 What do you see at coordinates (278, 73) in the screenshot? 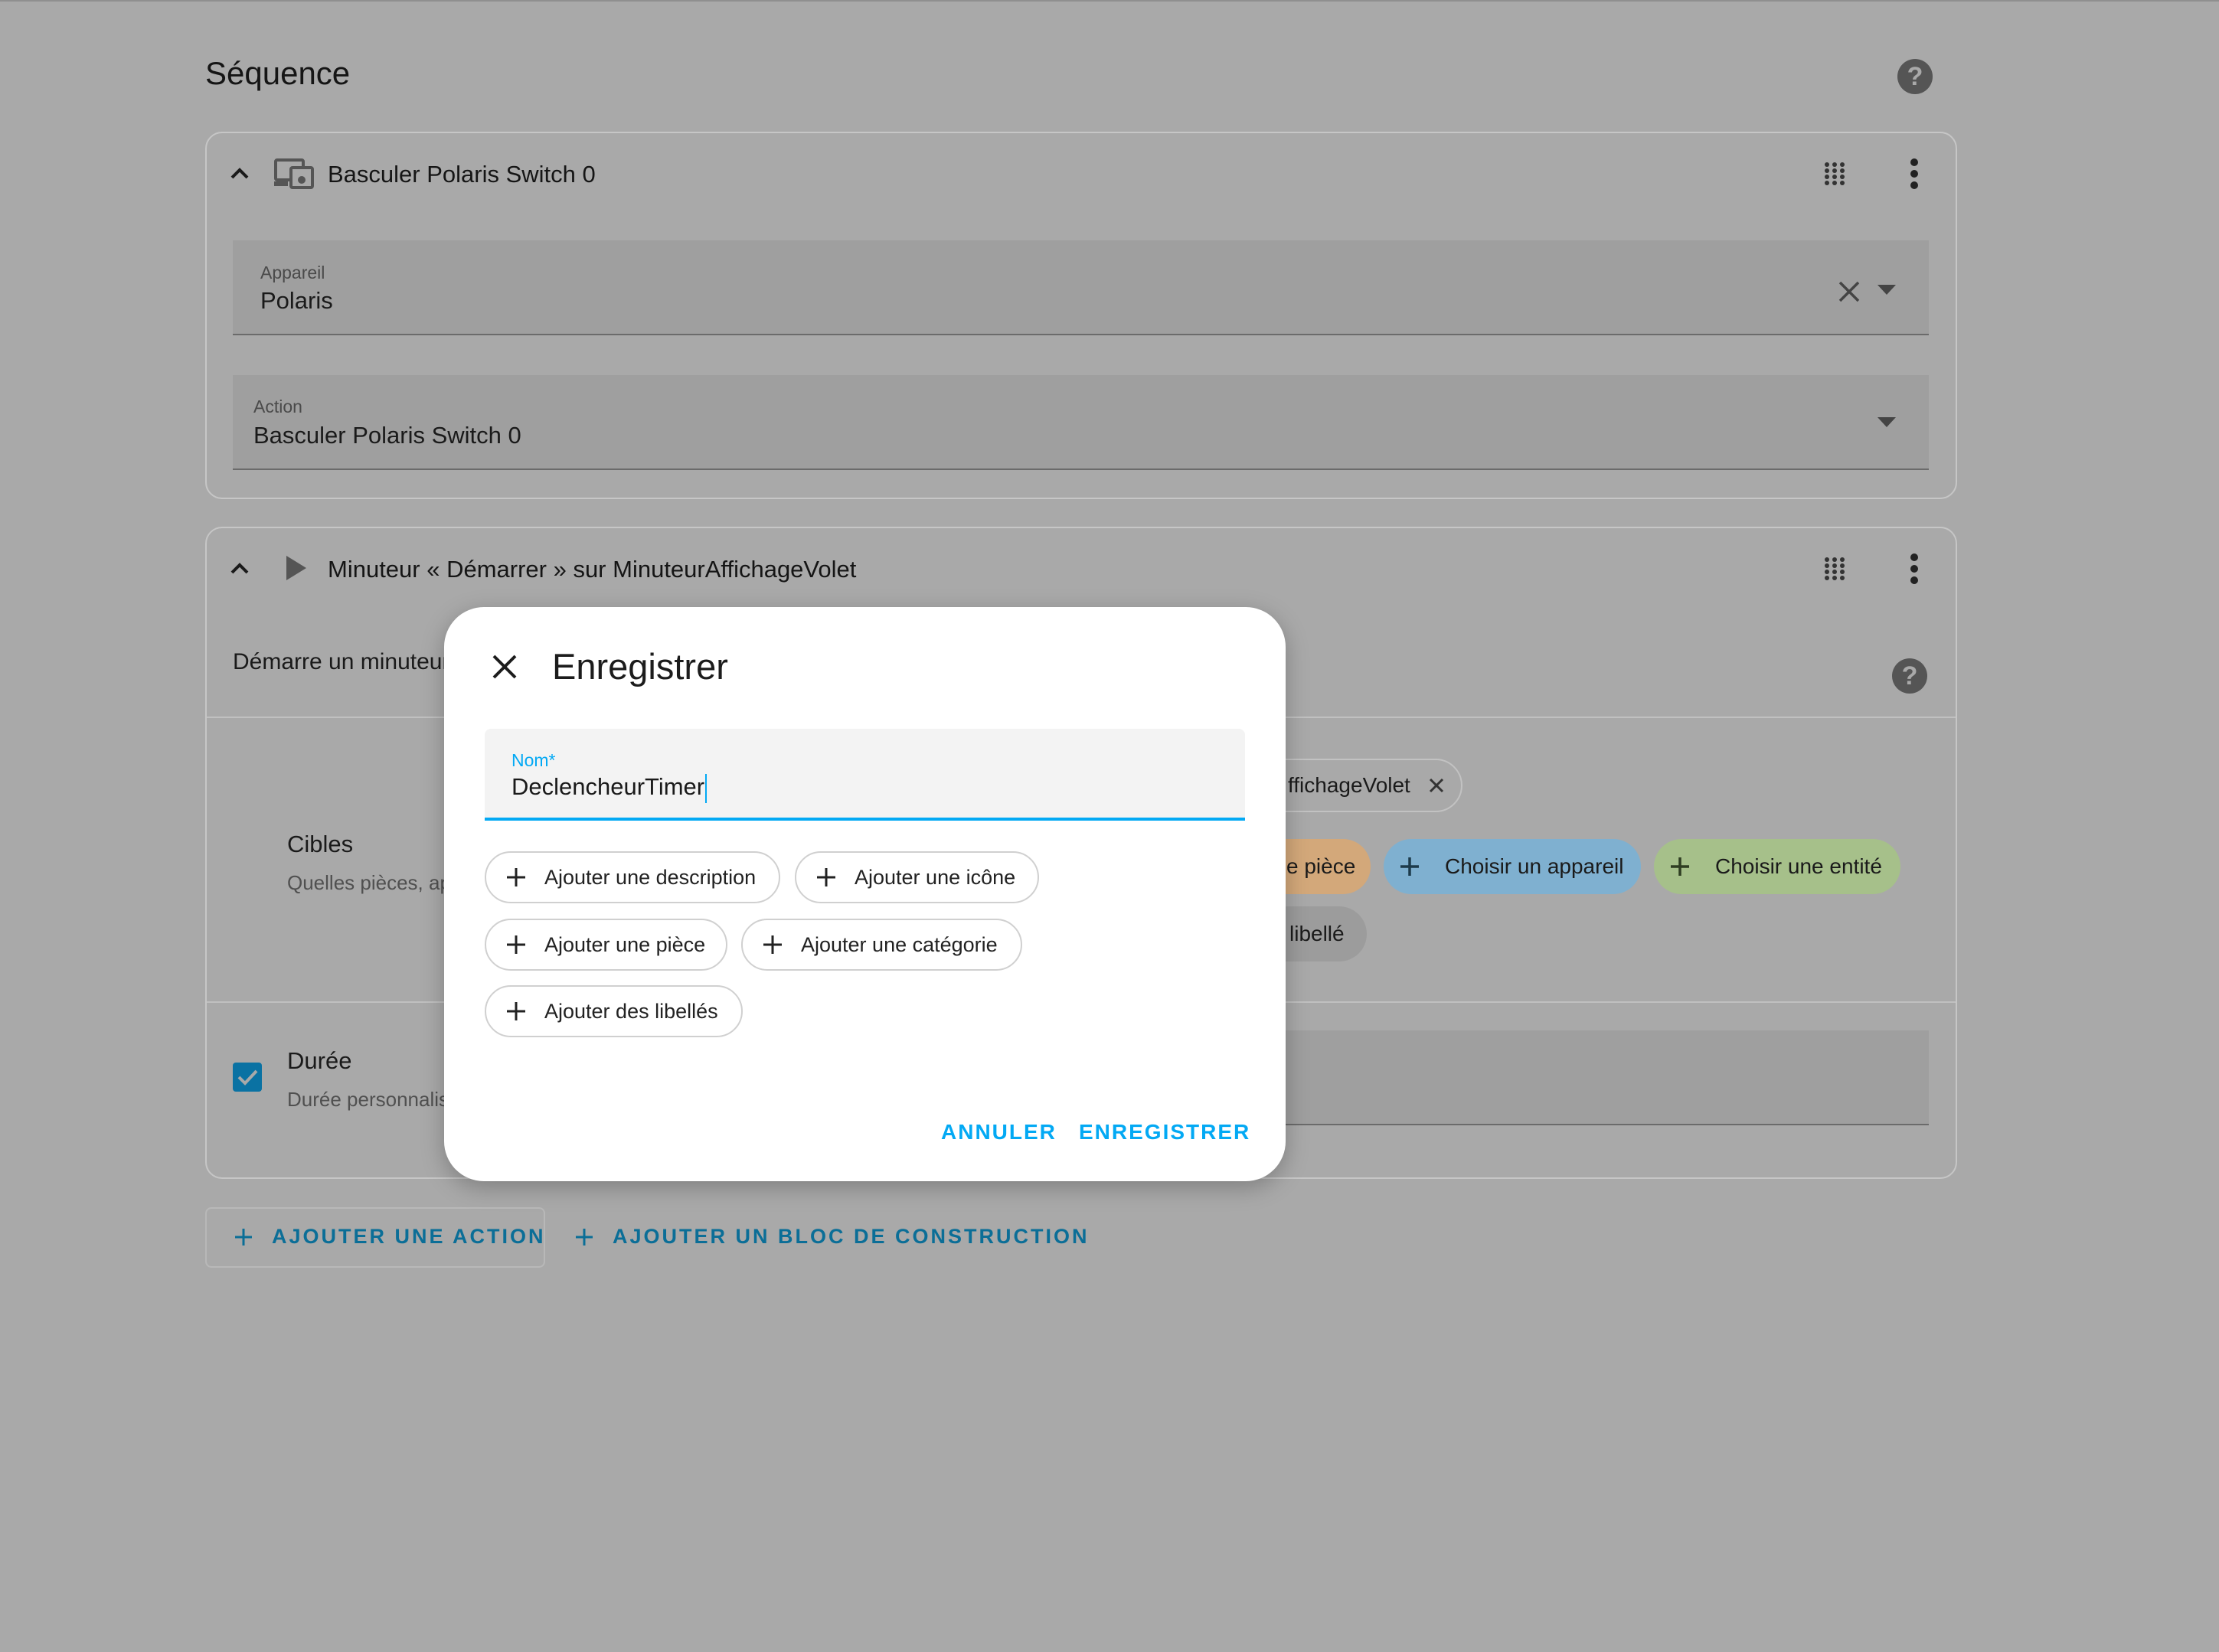
I see `section-title: Séquence` at bounding box center [278, 73].